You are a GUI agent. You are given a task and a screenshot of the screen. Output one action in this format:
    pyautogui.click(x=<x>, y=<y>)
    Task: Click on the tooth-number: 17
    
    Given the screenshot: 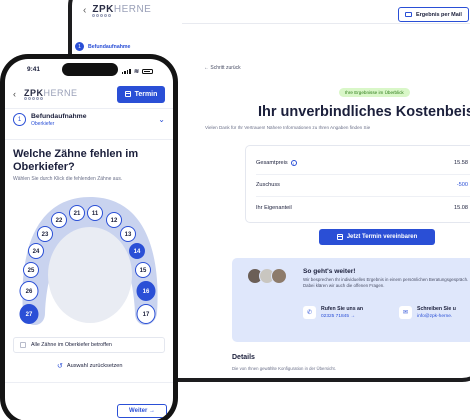 What is the action you would take?
    pyautogui.click(x=146, y=315)
    